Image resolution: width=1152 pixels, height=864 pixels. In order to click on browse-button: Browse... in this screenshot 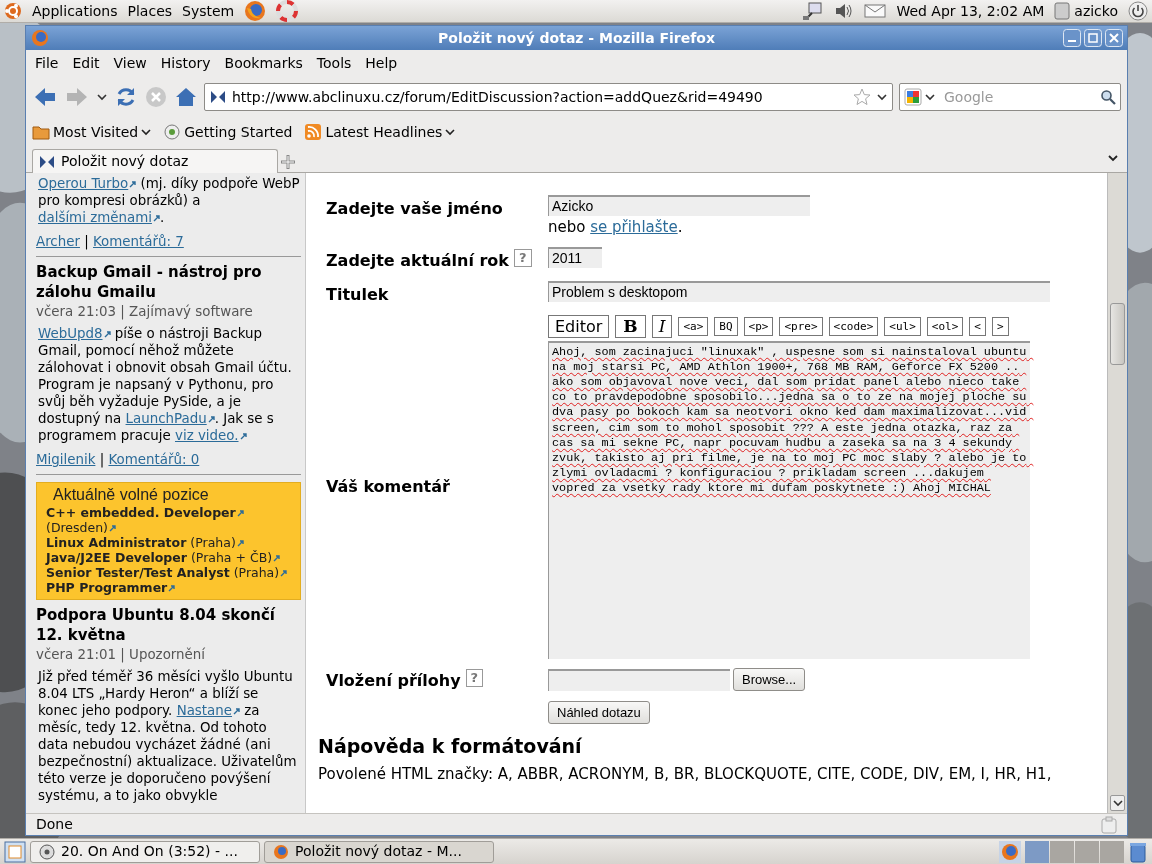, I will do `click(769, 679)`.